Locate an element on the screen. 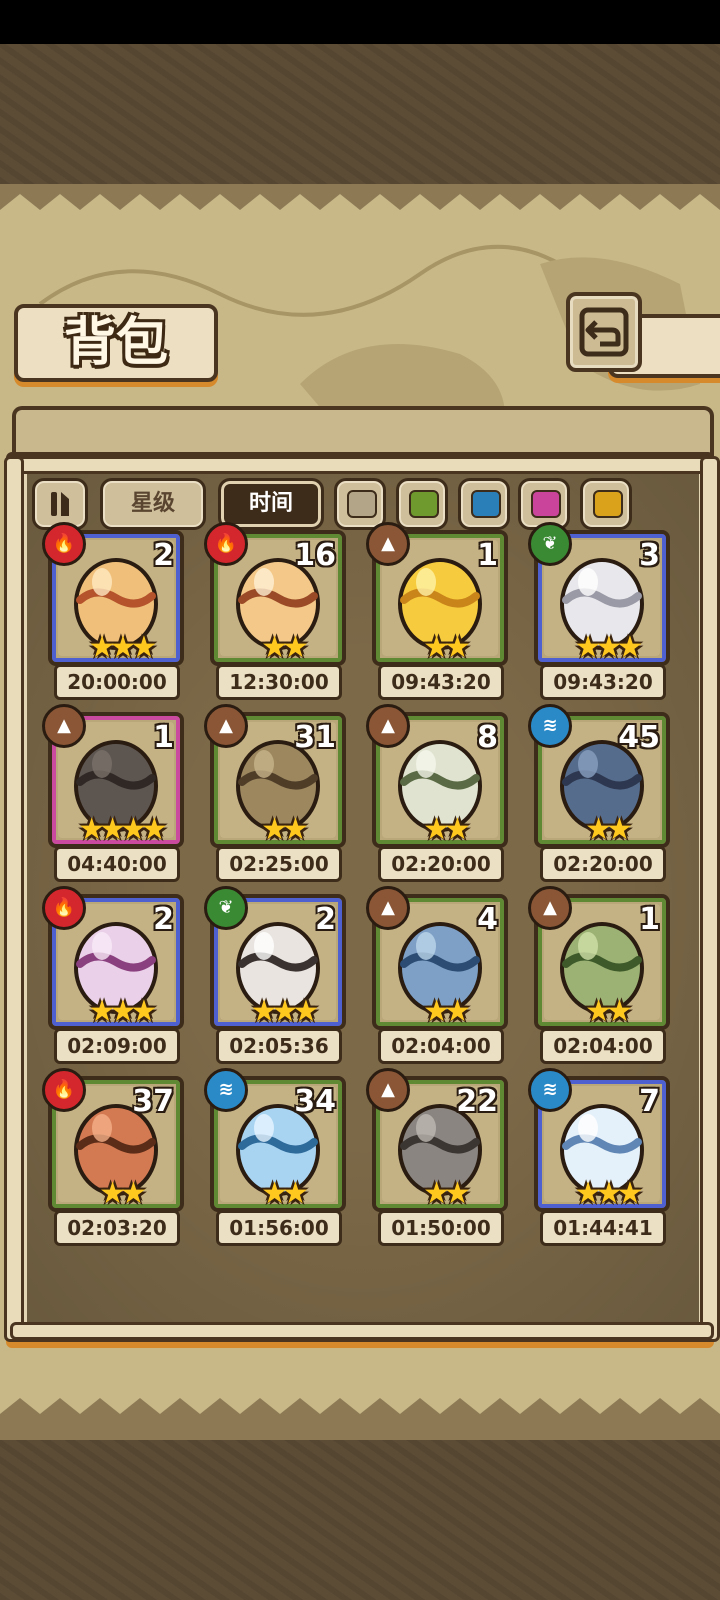 The image size is (720, 1600). egg-slot: 1 ★★★★ ▲ 04:40:00 is located at coordinates (113, 800).